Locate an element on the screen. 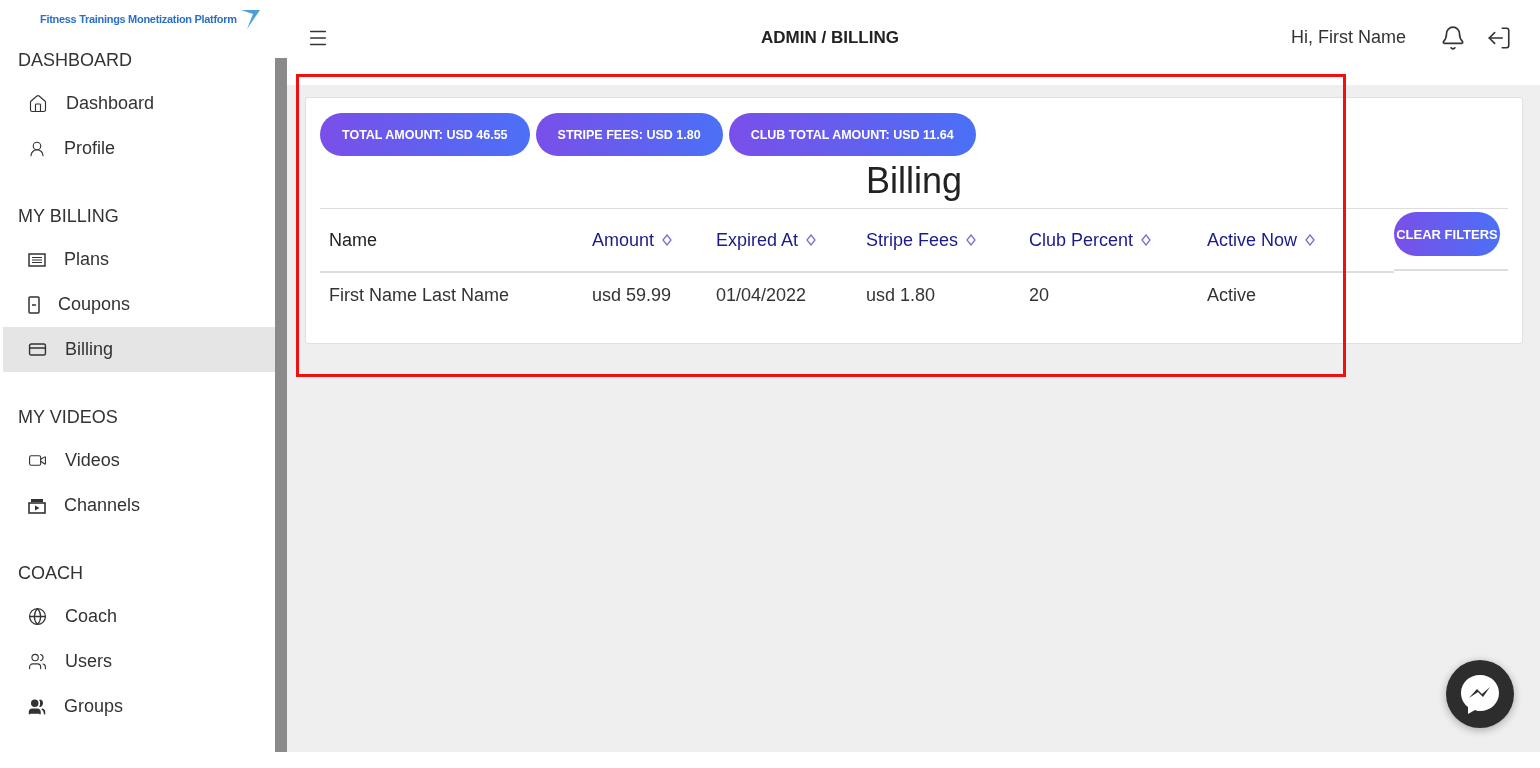  globe-icon is located at coordinates (37, 616).